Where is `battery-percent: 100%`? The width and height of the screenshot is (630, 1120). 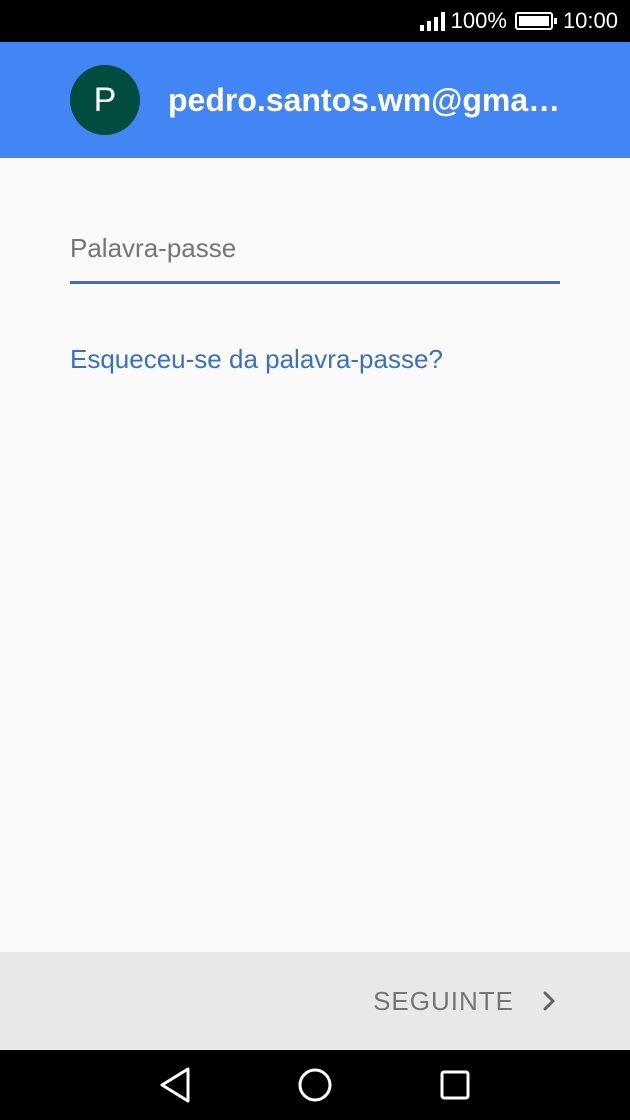
battery-percent: 100% is located at coordinates (478, 20).